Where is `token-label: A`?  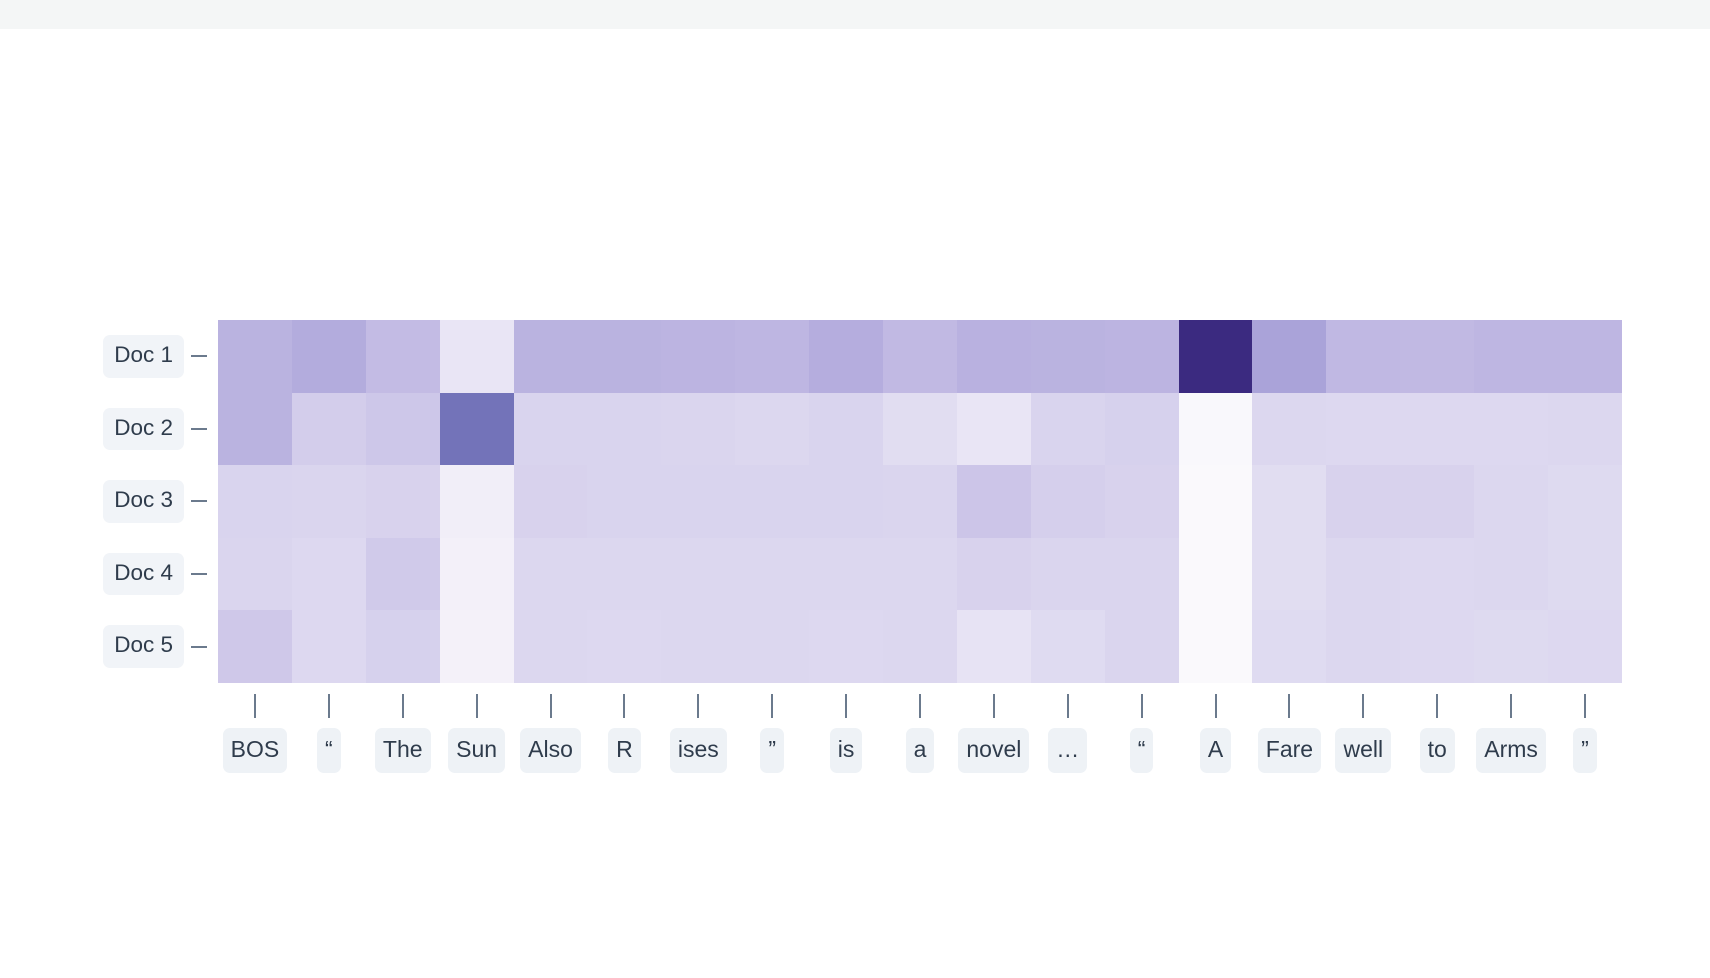
token-label: A is located at coordinates (1215, 750).